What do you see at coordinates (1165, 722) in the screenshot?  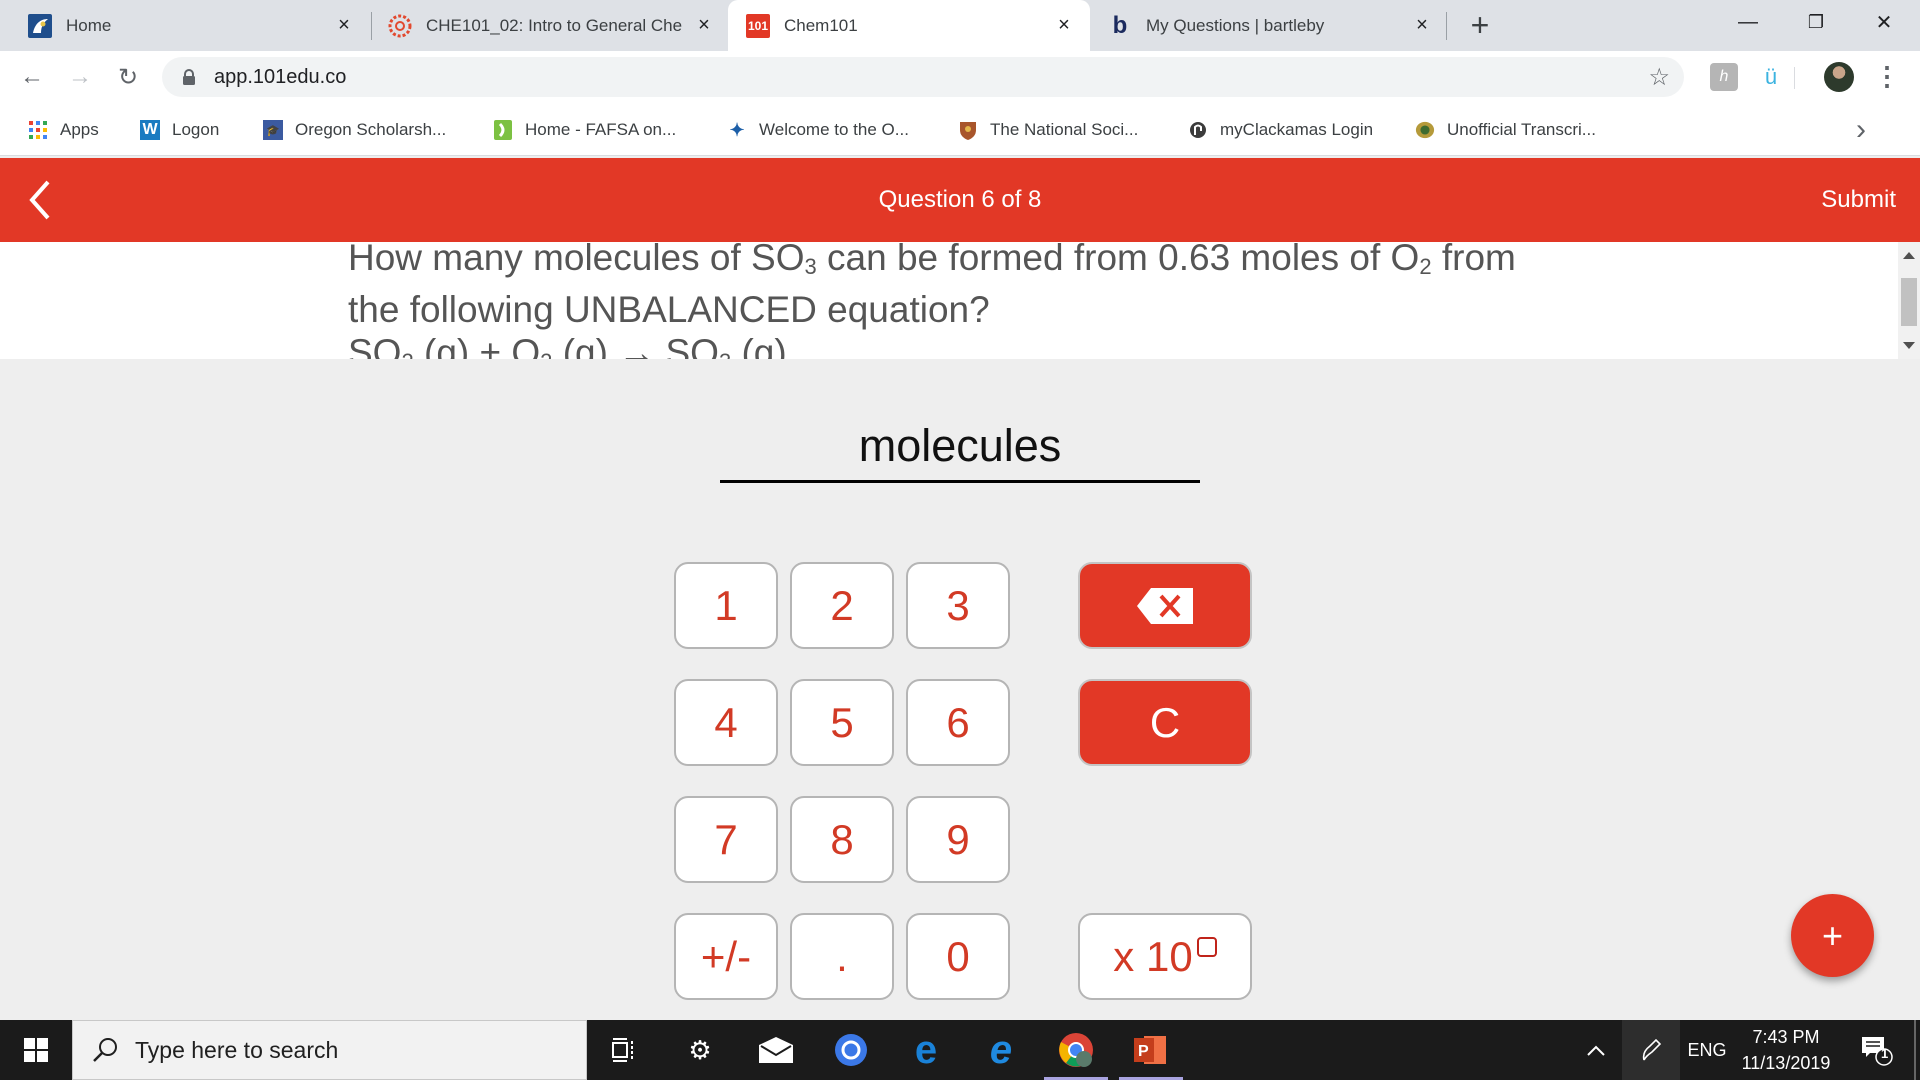 I see `clear-button: C` at bounding box center [1165, 722].